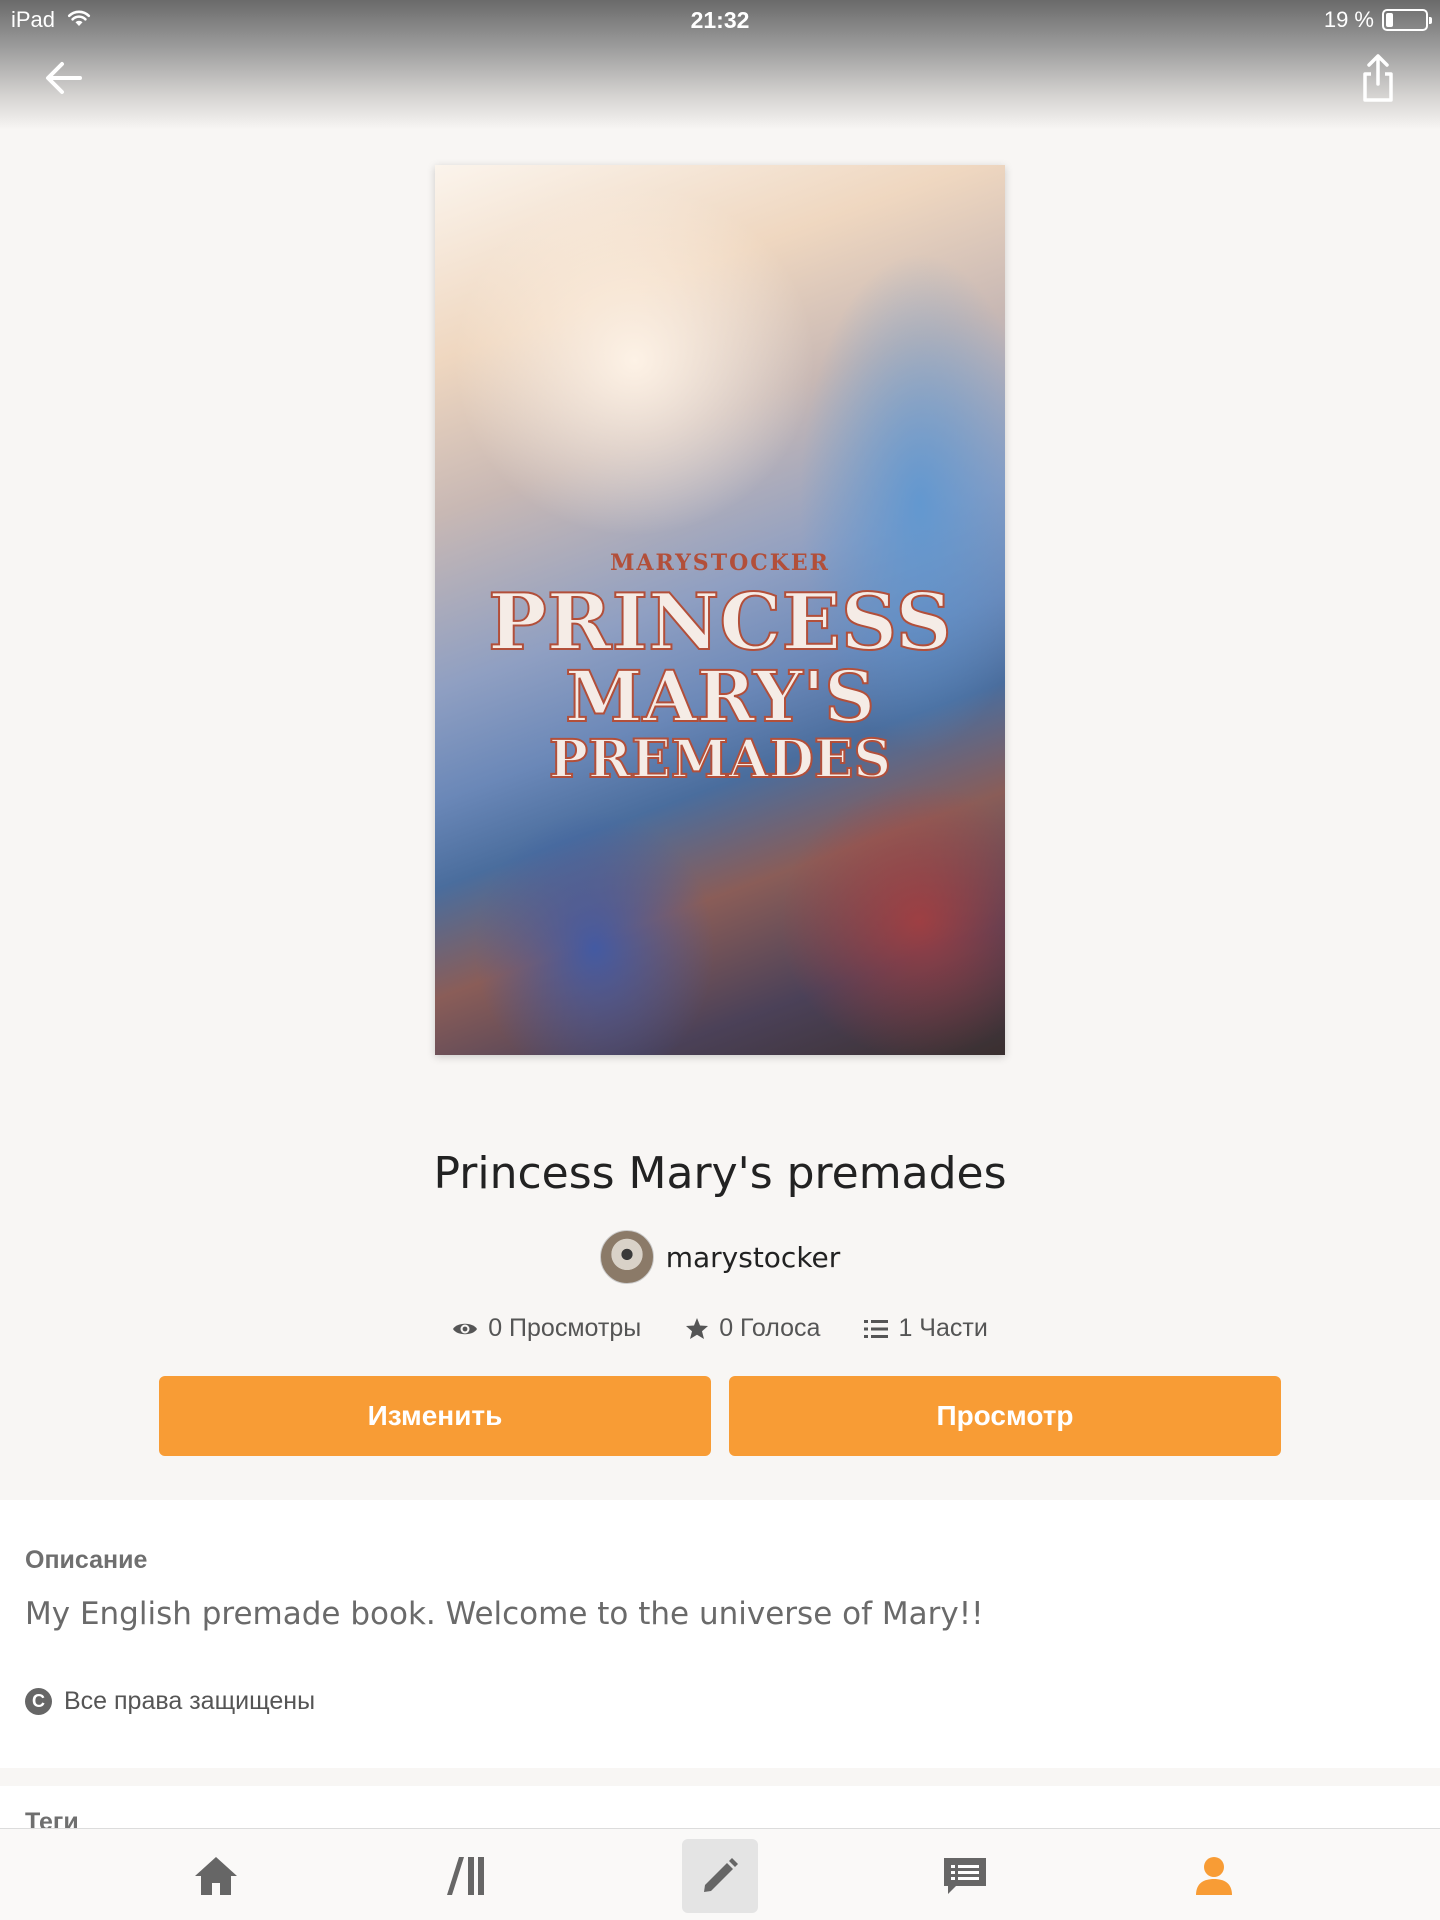  I want to click on share-icon, so click(1378, 78).